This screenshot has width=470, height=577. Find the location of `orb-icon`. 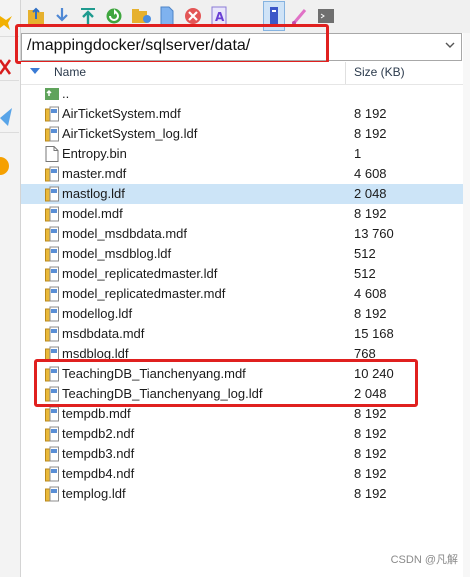

orb-icon is located at coordinates (4, 166).